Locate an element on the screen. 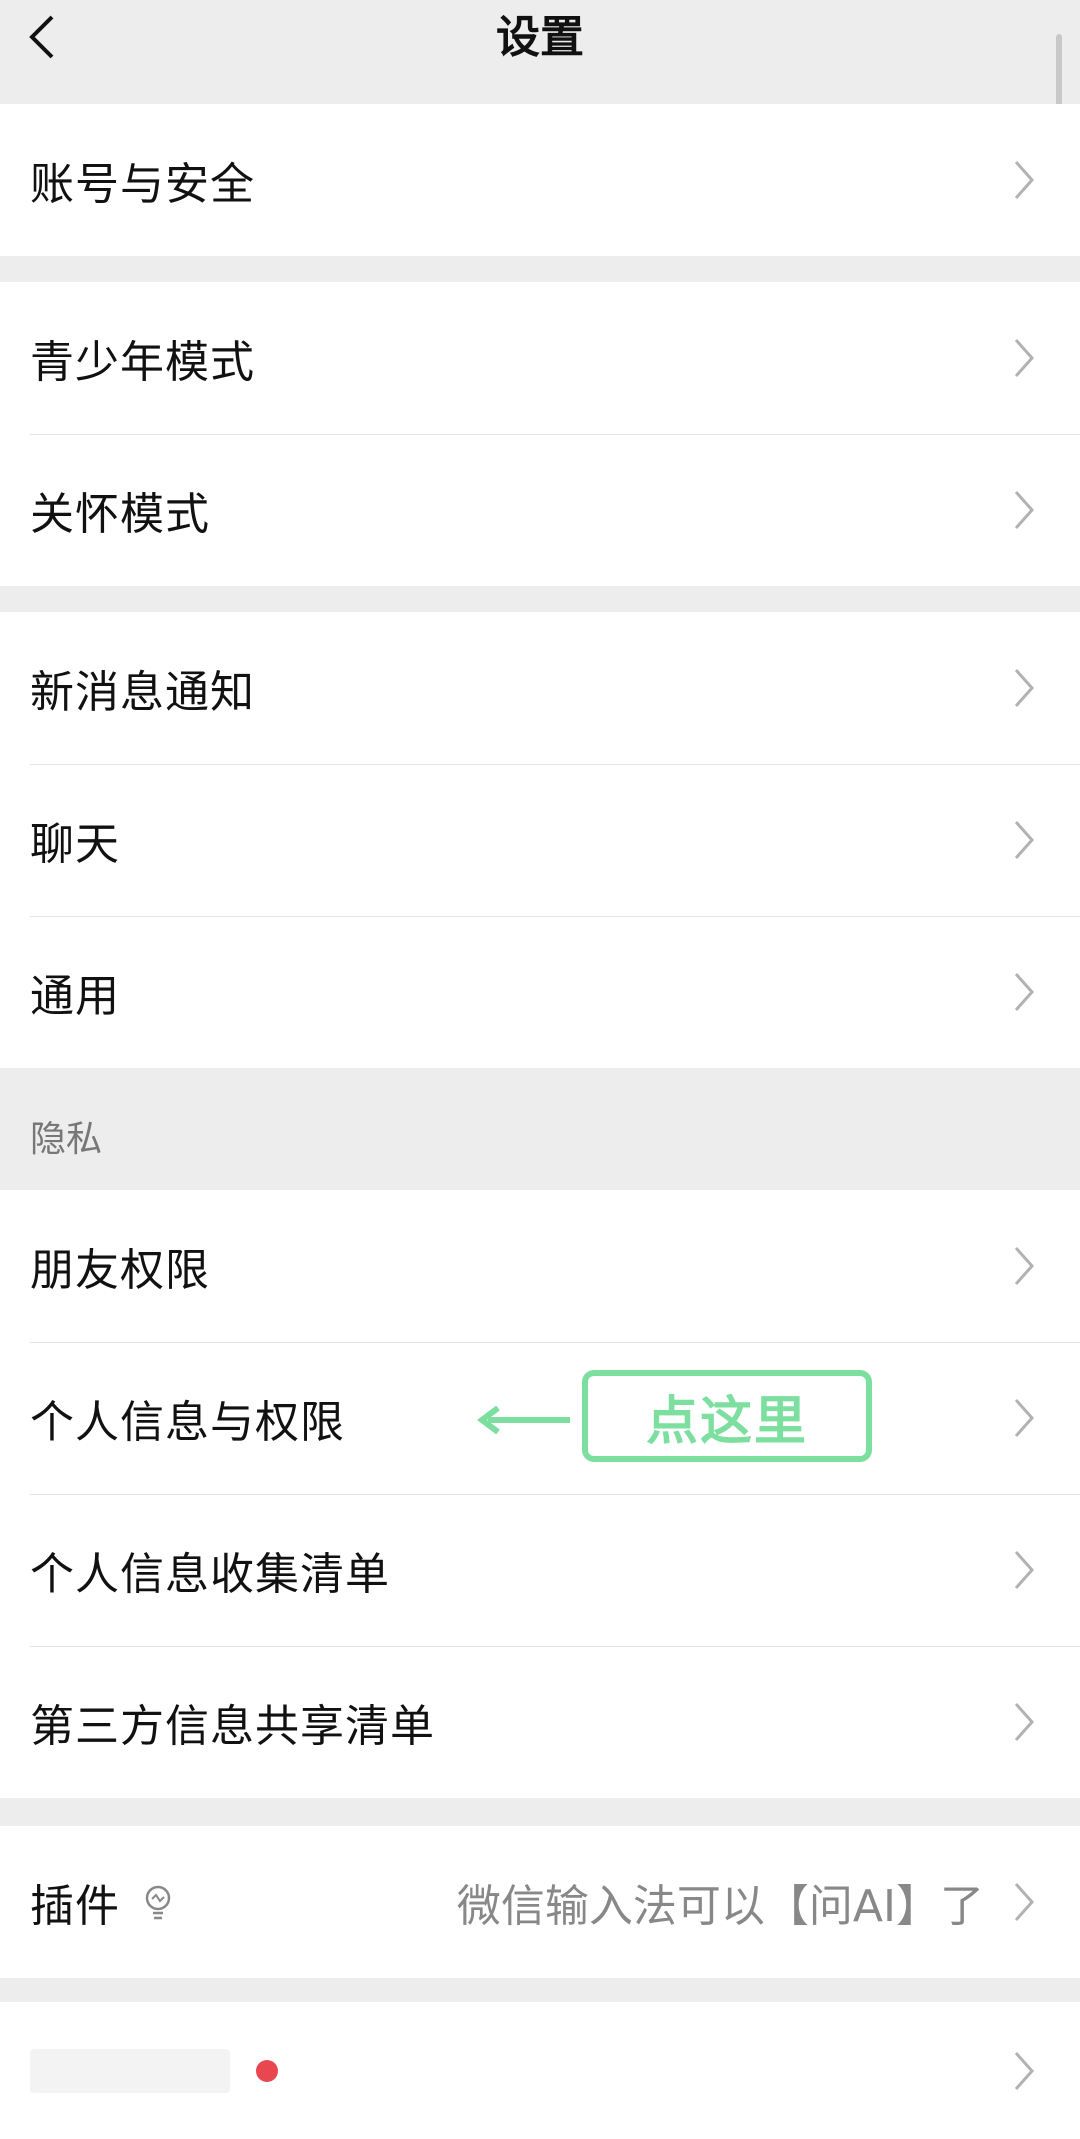 Image resolution: width=1080 pixels, height=2139 pixels. setting-item-label: 朋友权限 is located at coordinates (120, 1270).